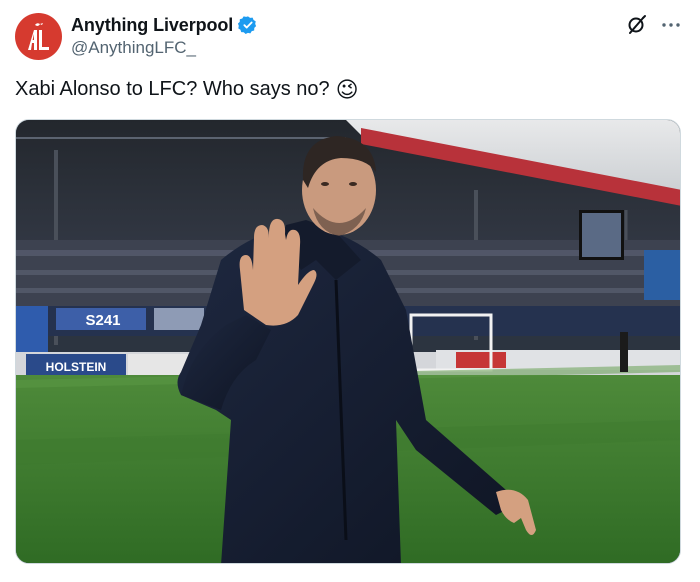 Image resolution: width=700 pixels, height=582 pixels. What do you see at coordinates (133, 48) in the screenshot?
I see `author-handle: @AnythingLFC_` at bounding box center [133, 48].